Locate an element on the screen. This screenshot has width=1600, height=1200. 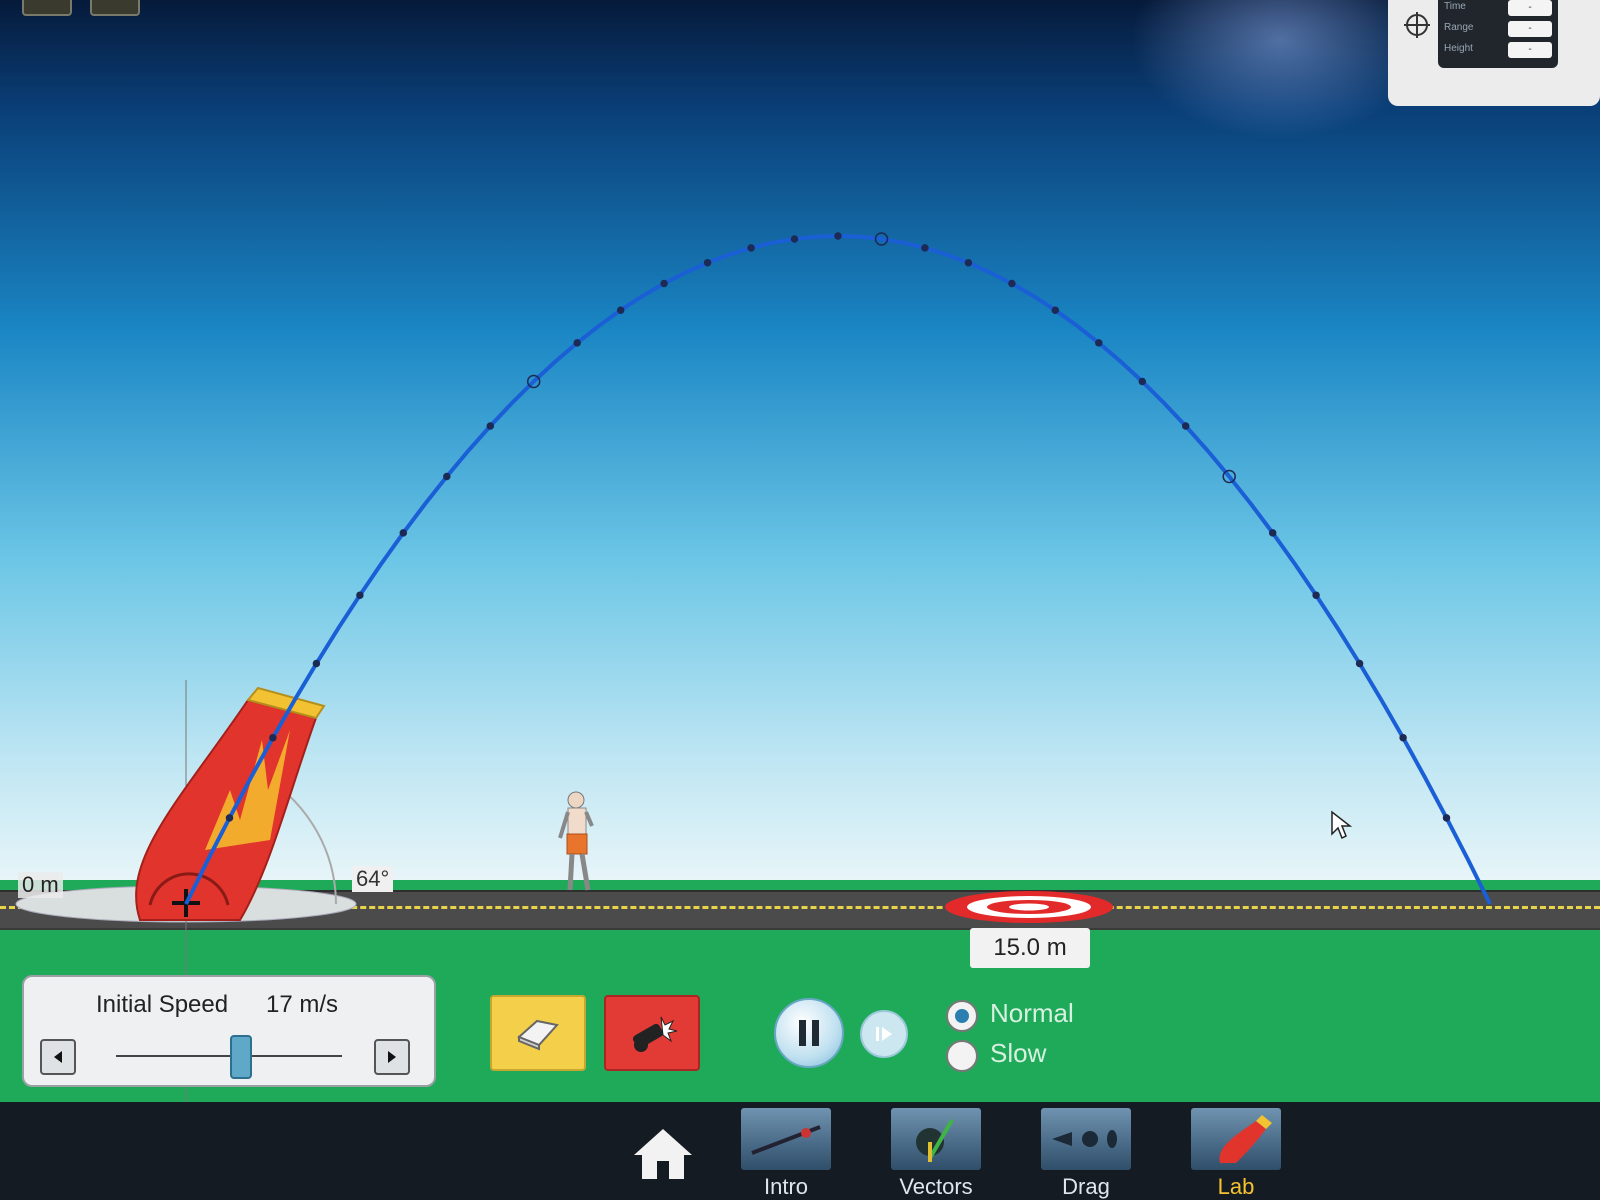
speed-slider-thumb is located at coordinates (241, 1057).